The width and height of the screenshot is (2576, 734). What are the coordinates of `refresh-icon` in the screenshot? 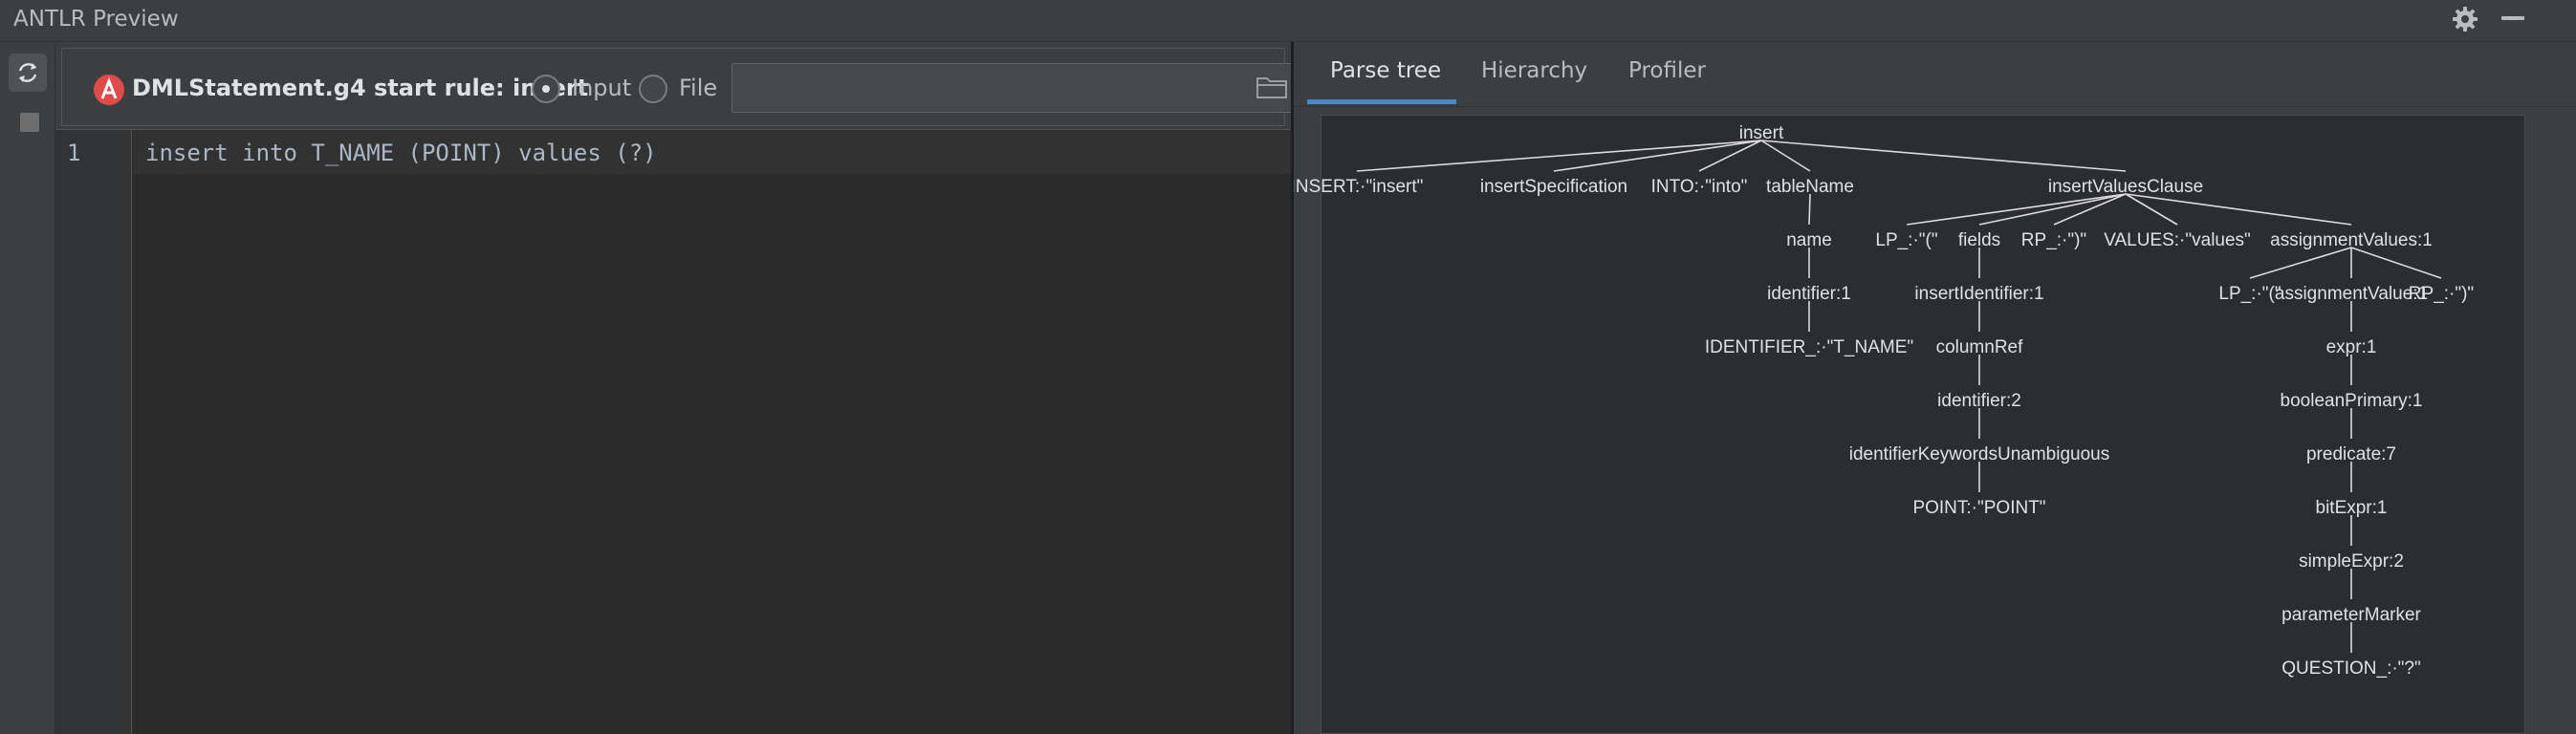 It's located at (27, 72).